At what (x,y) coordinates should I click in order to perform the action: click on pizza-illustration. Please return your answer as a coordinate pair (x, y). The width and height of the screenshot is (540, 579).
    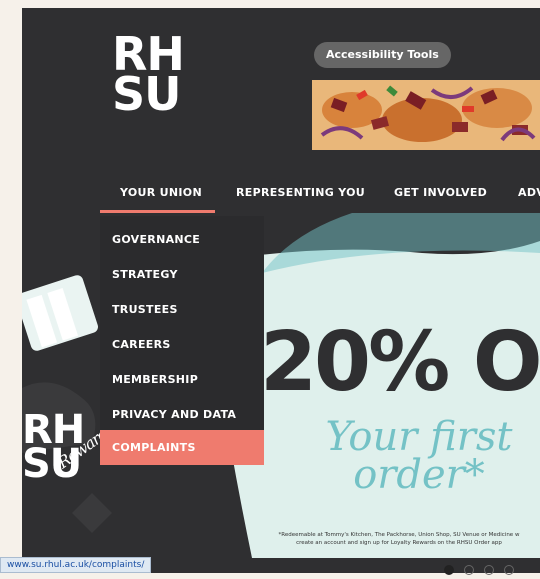
    Looking at the image, I should click on (426, 115).